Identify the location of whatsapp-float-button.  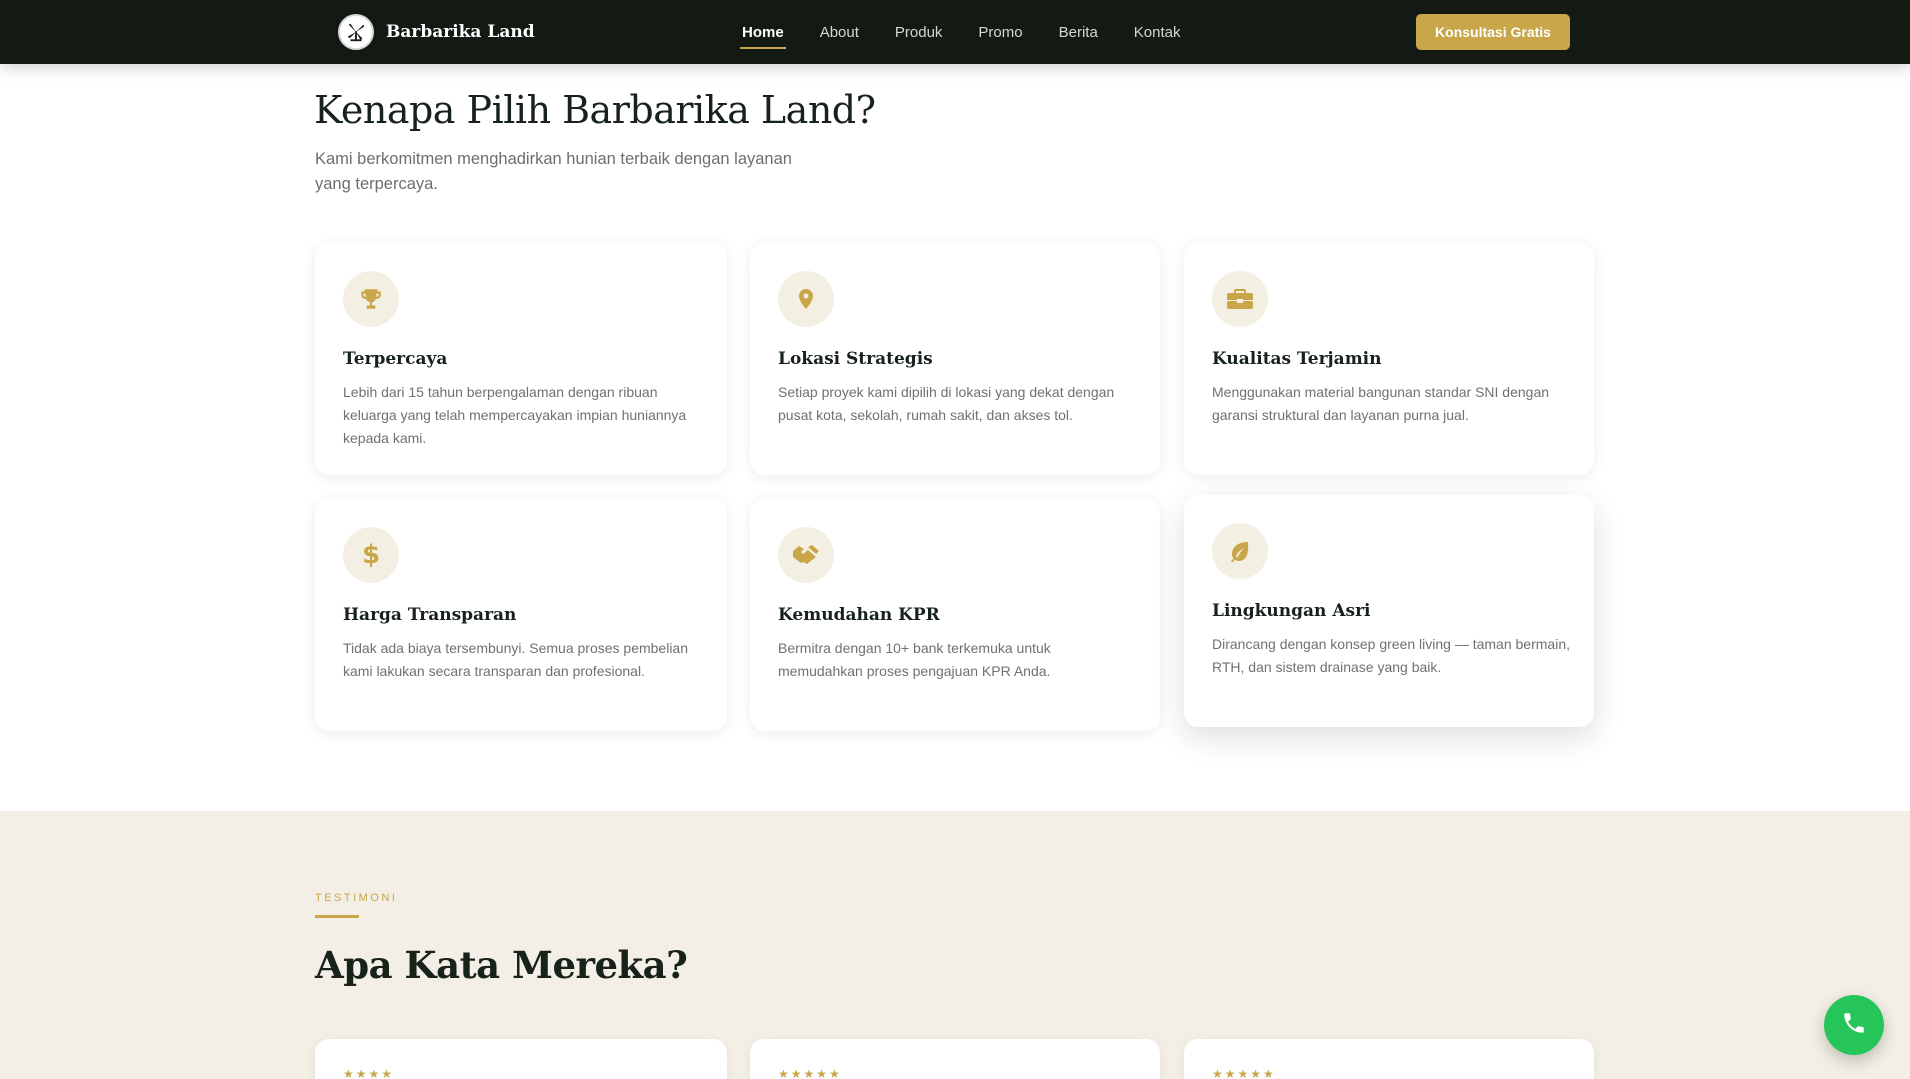
(1854, 1025).